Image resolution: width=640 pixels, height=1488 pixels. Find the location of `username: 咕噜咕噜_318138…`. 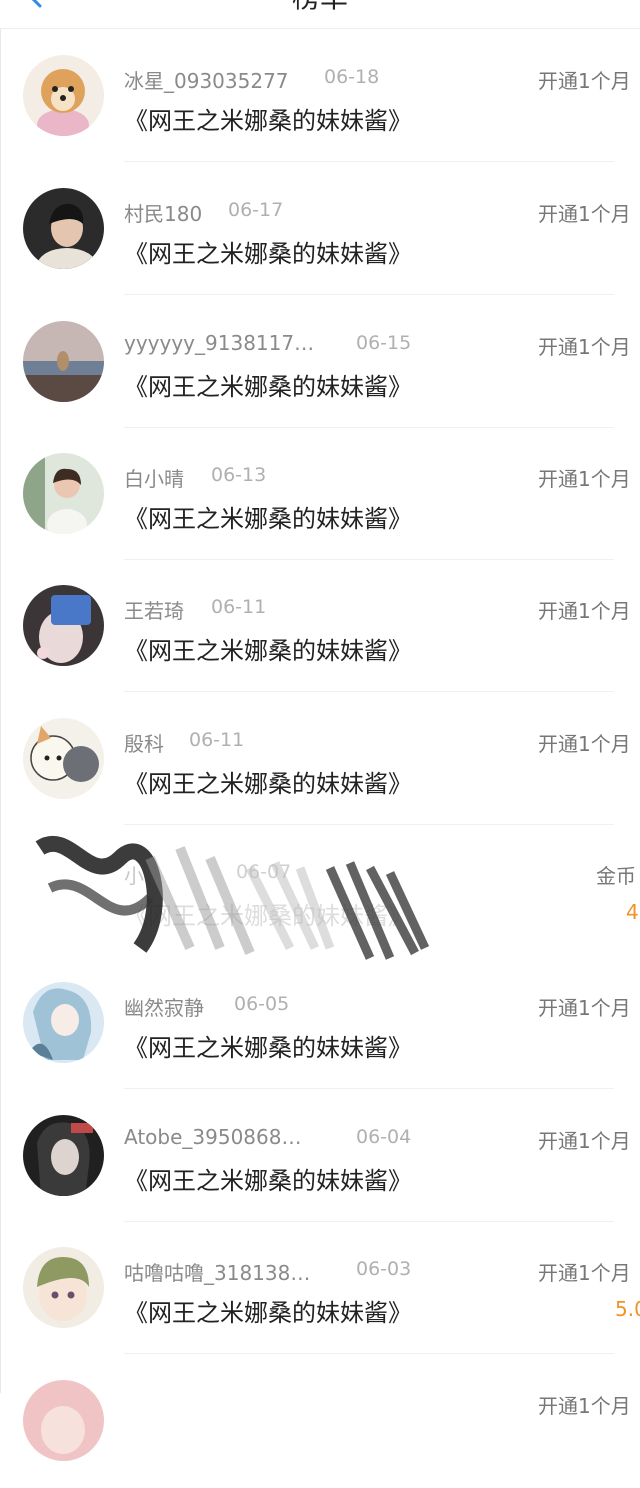

username: 咕噜咕噜_318138… is located at coordinates (217, 1273).